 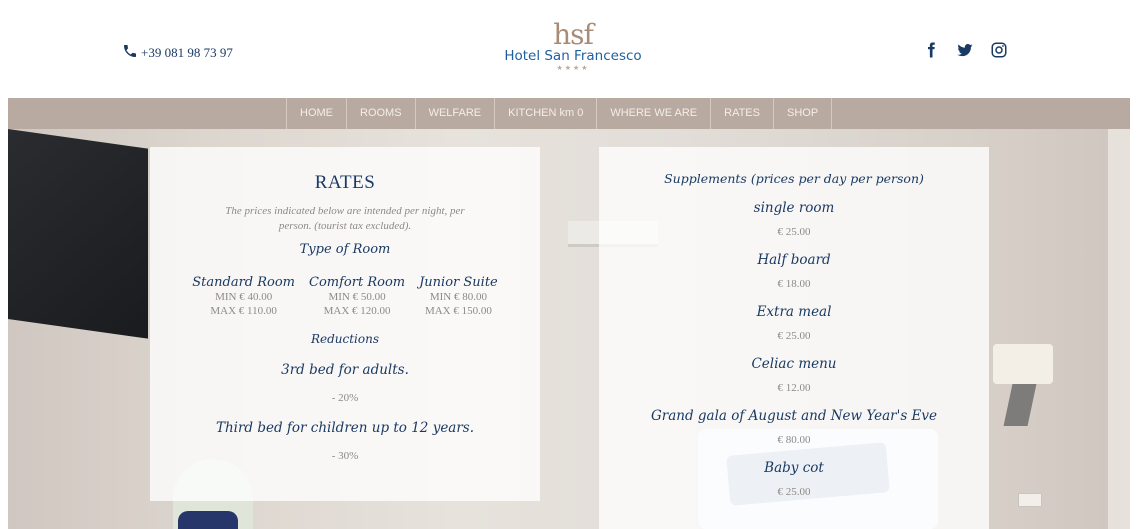 What do you see at coordinates (794, 312) in the screenshot?
I see `supplement-label: Extra meal` at bounding box center [794, 312].